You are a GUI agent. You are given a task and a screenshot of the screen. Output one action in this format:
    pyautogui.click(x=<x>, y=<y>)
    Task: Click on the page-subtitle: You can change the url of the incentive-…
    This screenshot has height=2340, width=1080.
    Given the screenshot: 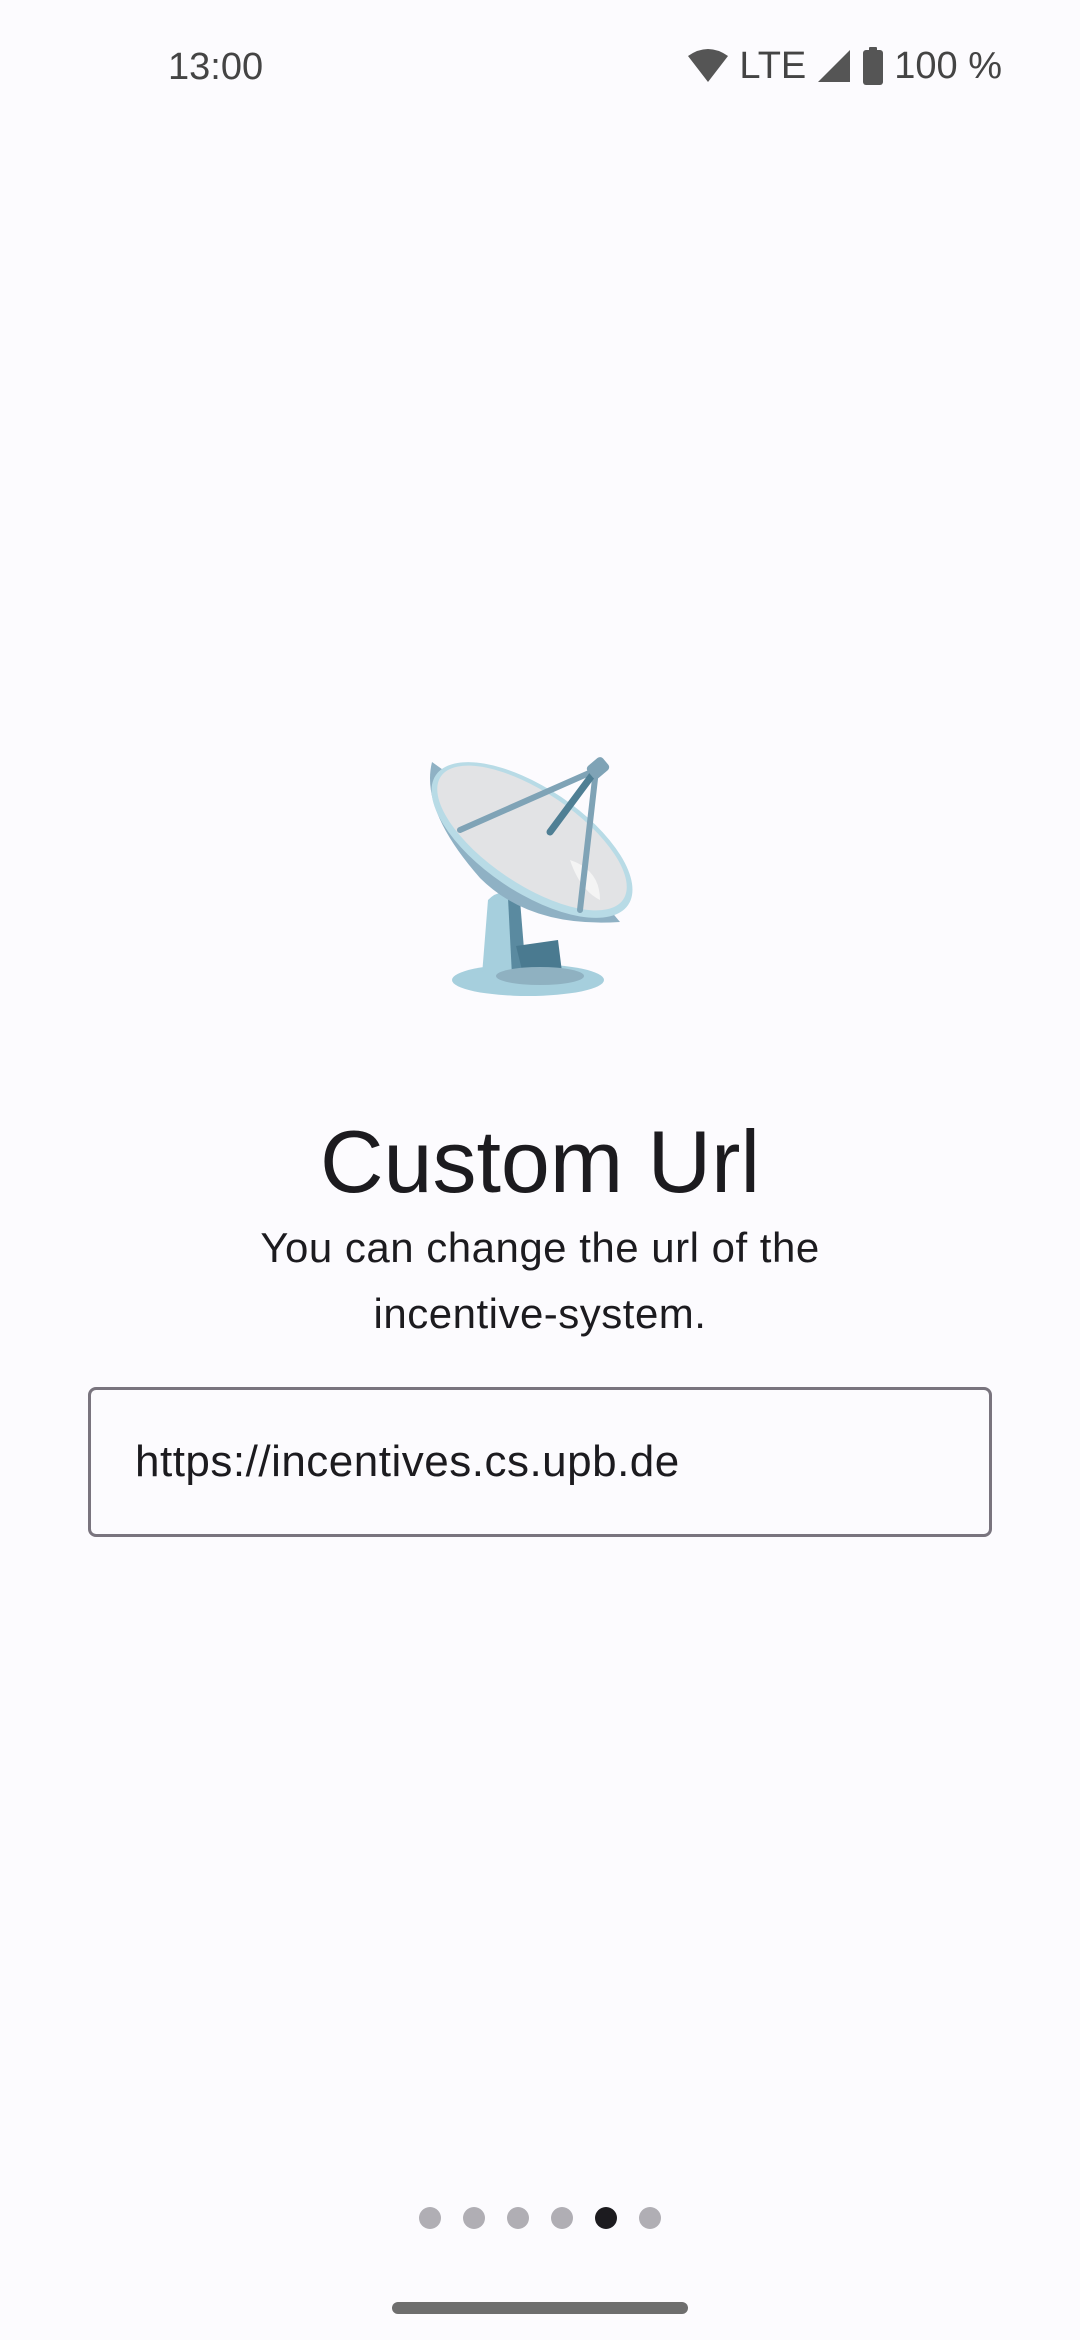 What is the action you would take?
    pyautogui.click(x=540, y=1280)
    